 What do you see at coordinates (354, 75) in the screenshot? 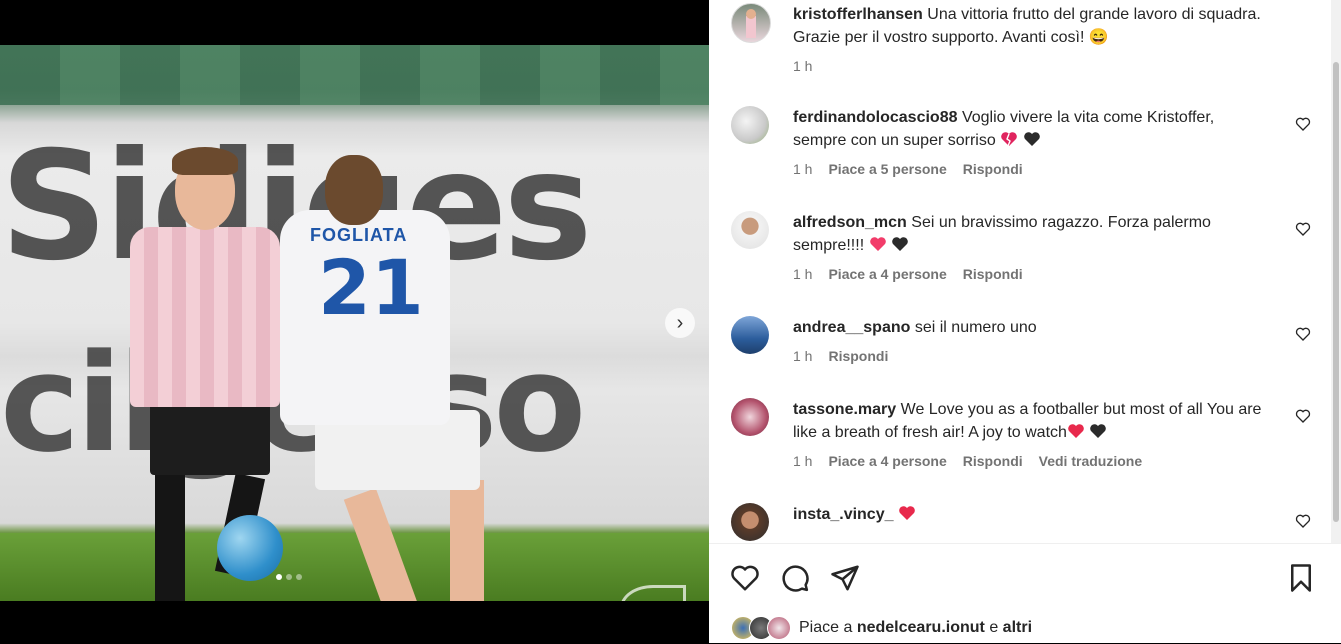
I see `stadium-stands` at bounding box center [354, 75].